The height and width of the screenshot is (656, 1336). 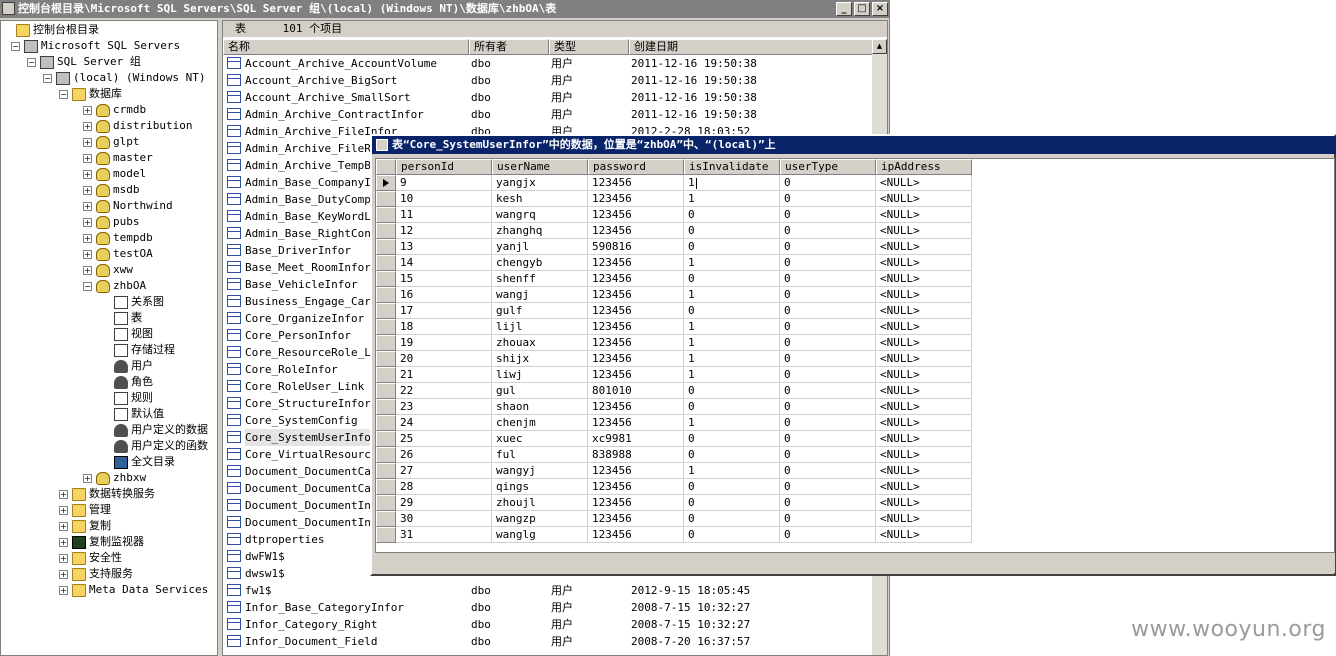 I want to click on cell-password: xc9981, so click(x=636, y=439).